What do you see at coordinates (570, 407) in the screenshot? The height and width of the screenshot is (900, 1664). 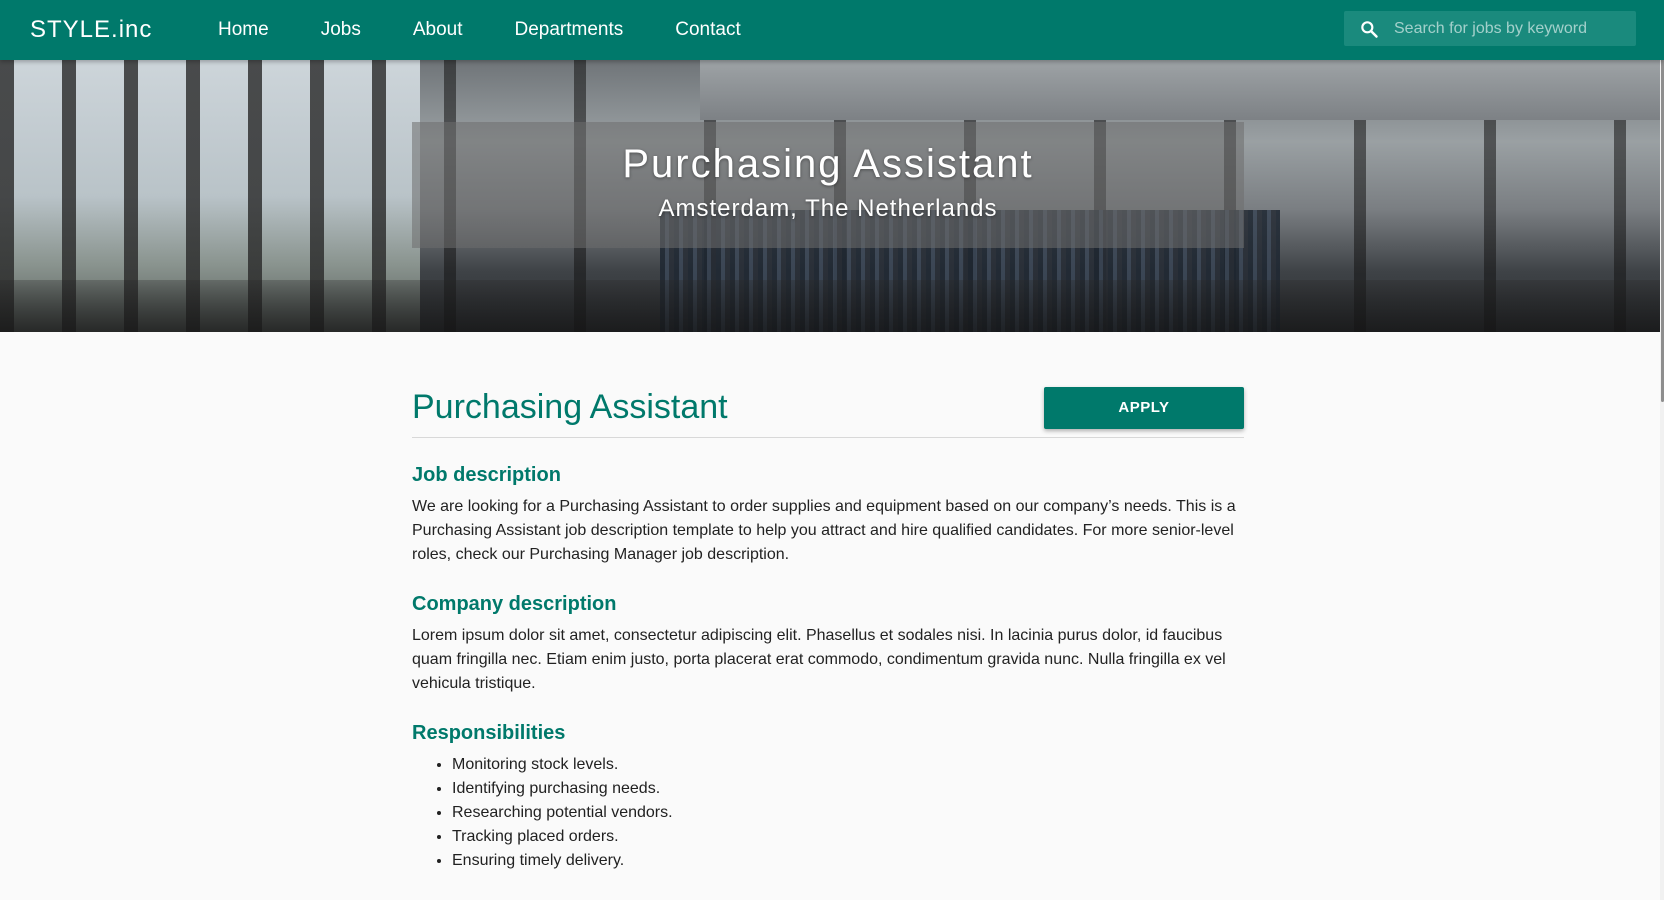 I see `page-title: Purchasing Assistant` at bounding box center [570, 407].